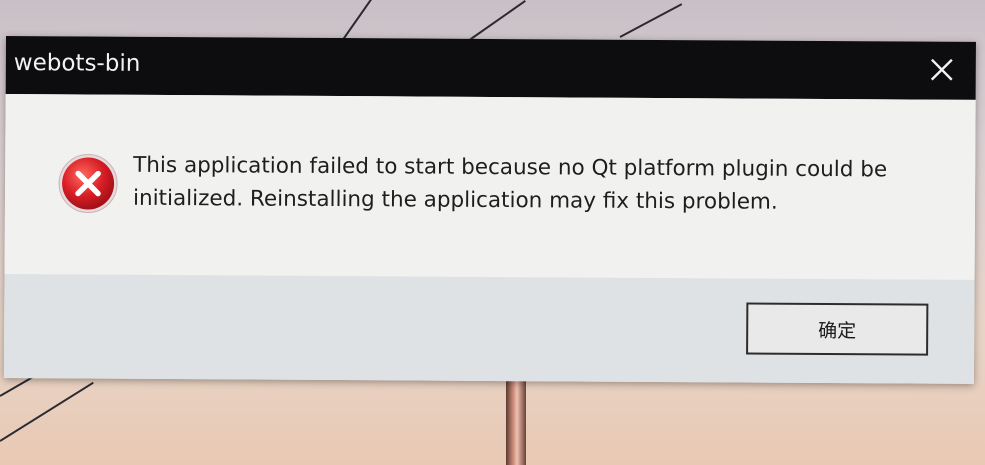 The height and width of the screenshot is (465, 985). What do you see at coordinates (88, 184) in the screenshot?
I see `error-icon` at bounding box center [88, 184].